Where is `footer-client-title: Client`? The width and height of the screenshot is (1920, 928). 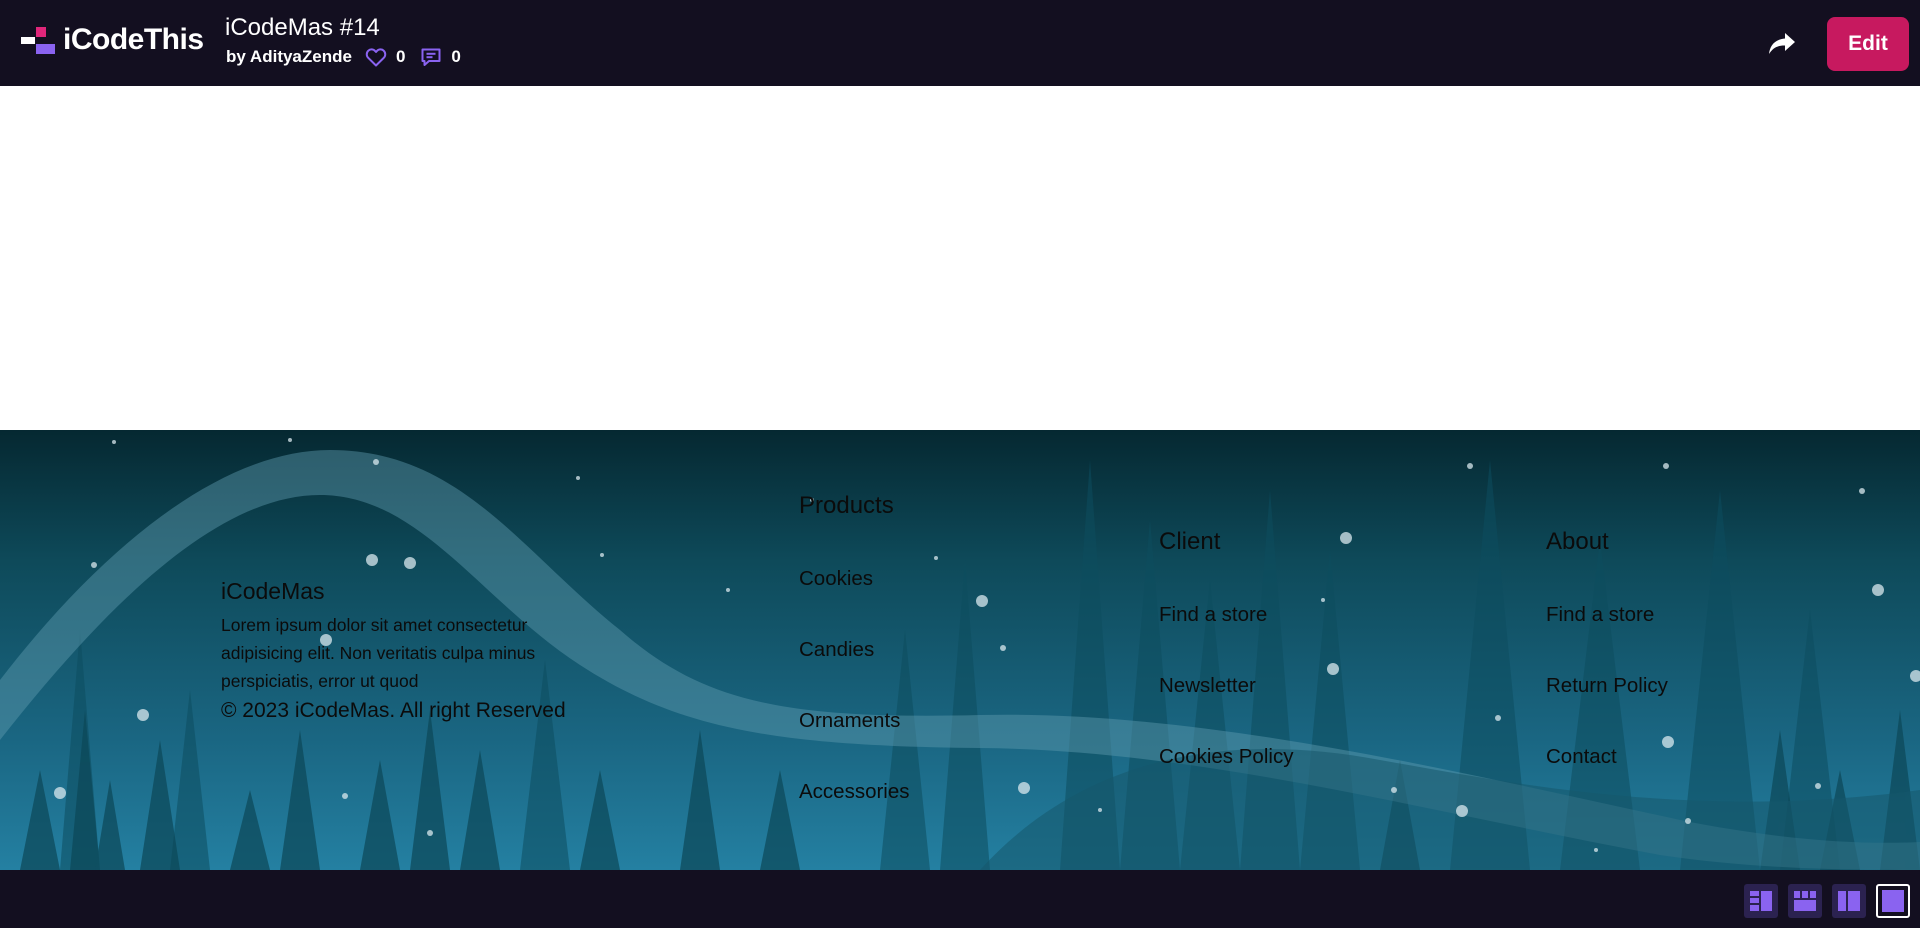
footer-client-title: Client is located at coordinates (1190, 541).